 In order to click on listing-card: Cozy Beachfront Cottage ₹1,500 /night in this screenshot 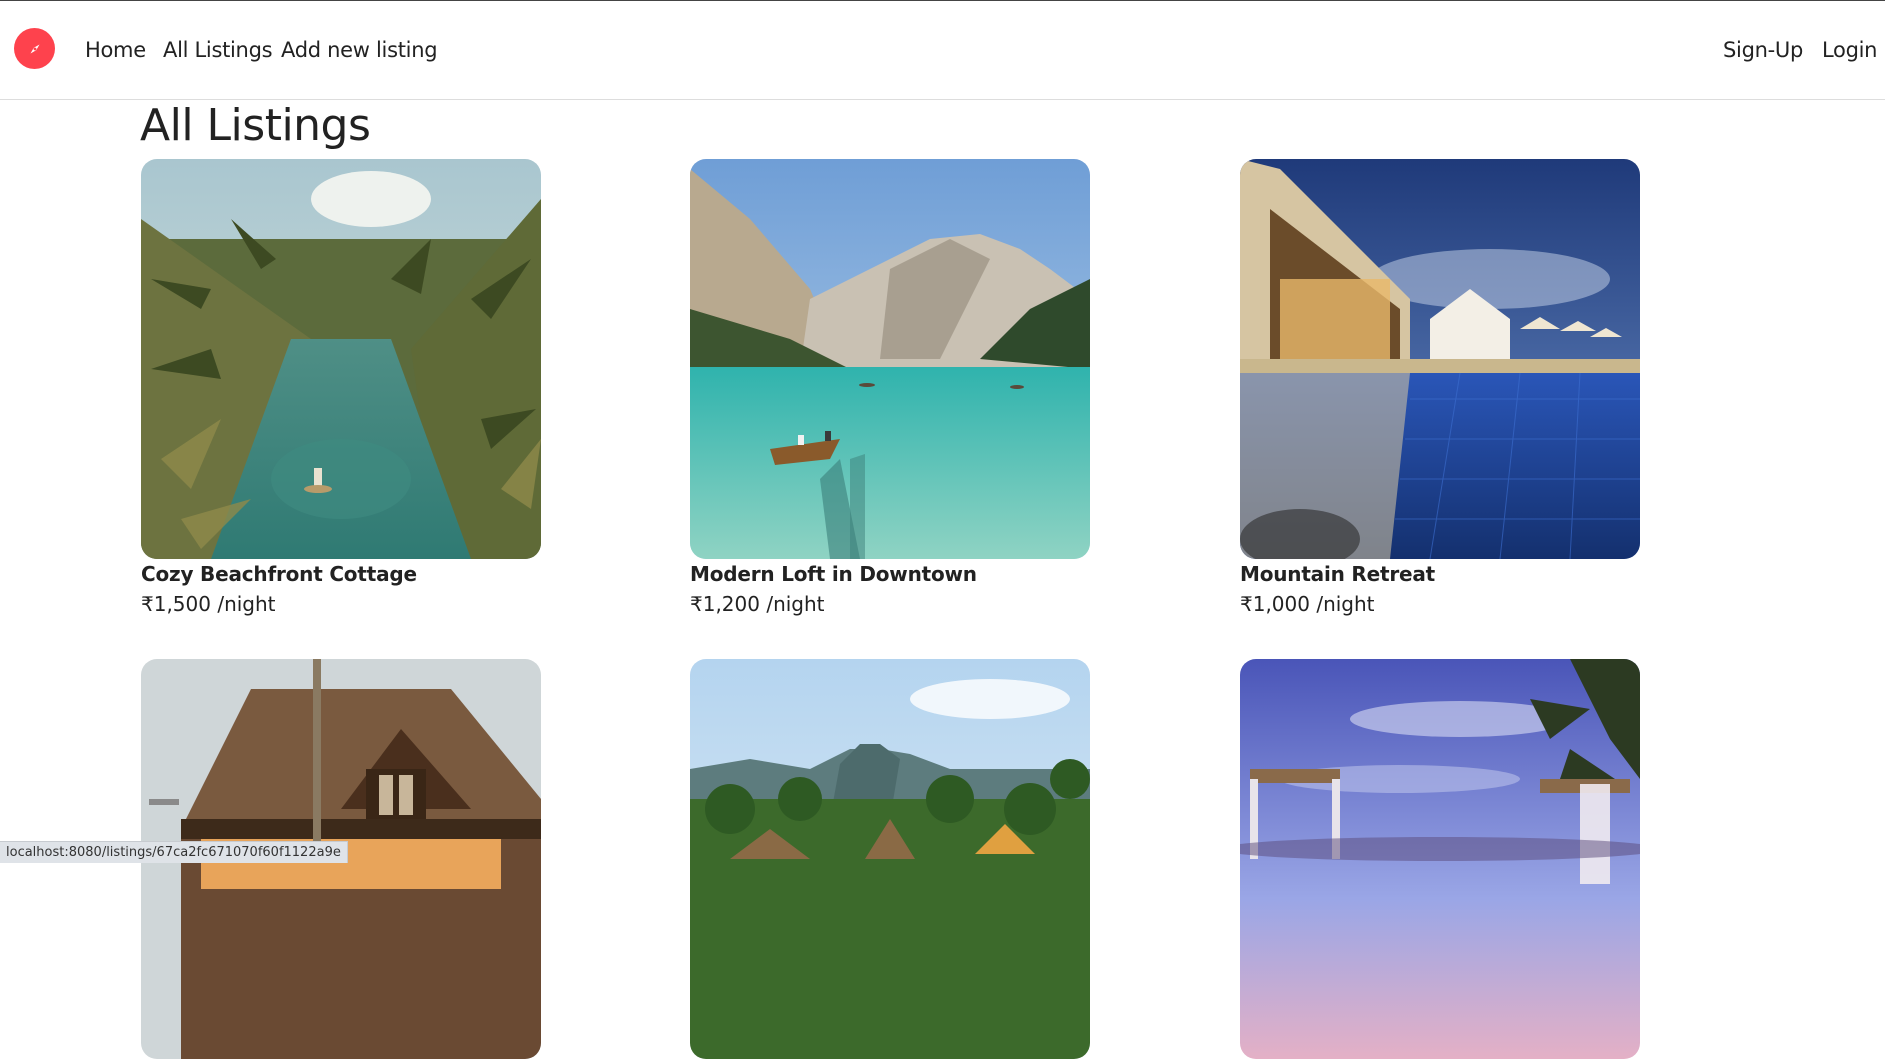, I will do `click(341, 387)`.